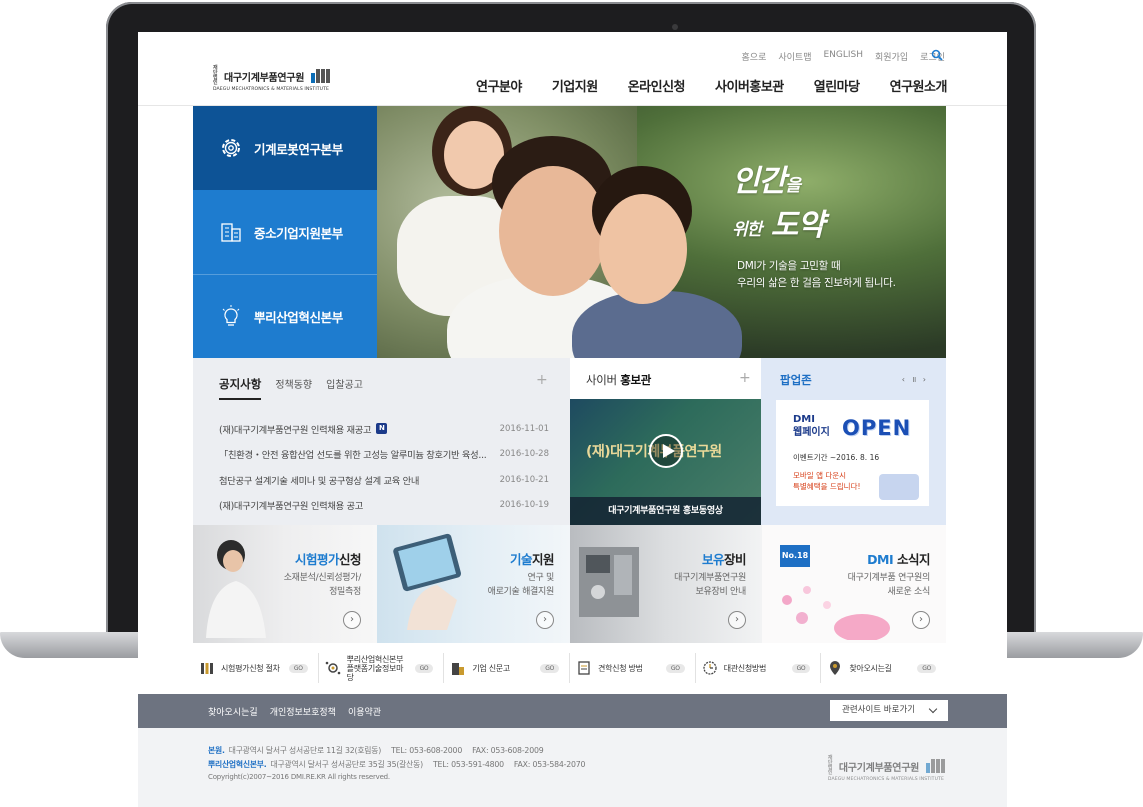 Image resolution: width=1143 pixels, height=807 pixels. Describe the element at coordinates (675, 27) in the screenshot. I see `camera-dot` at that location.